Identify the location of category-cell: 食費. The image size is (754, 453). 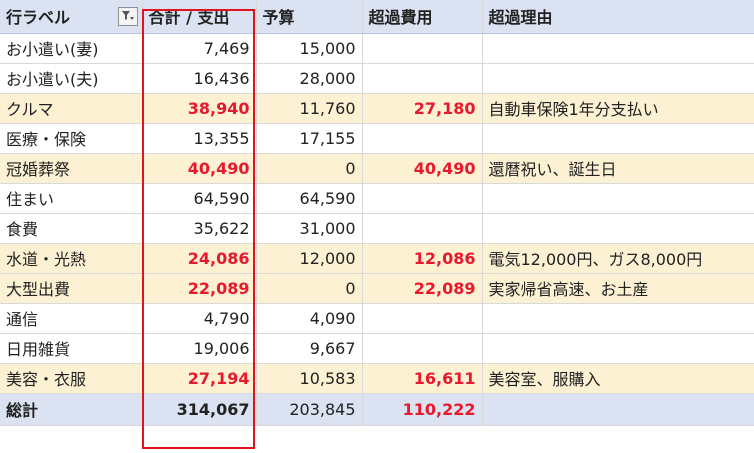
(71, 228).